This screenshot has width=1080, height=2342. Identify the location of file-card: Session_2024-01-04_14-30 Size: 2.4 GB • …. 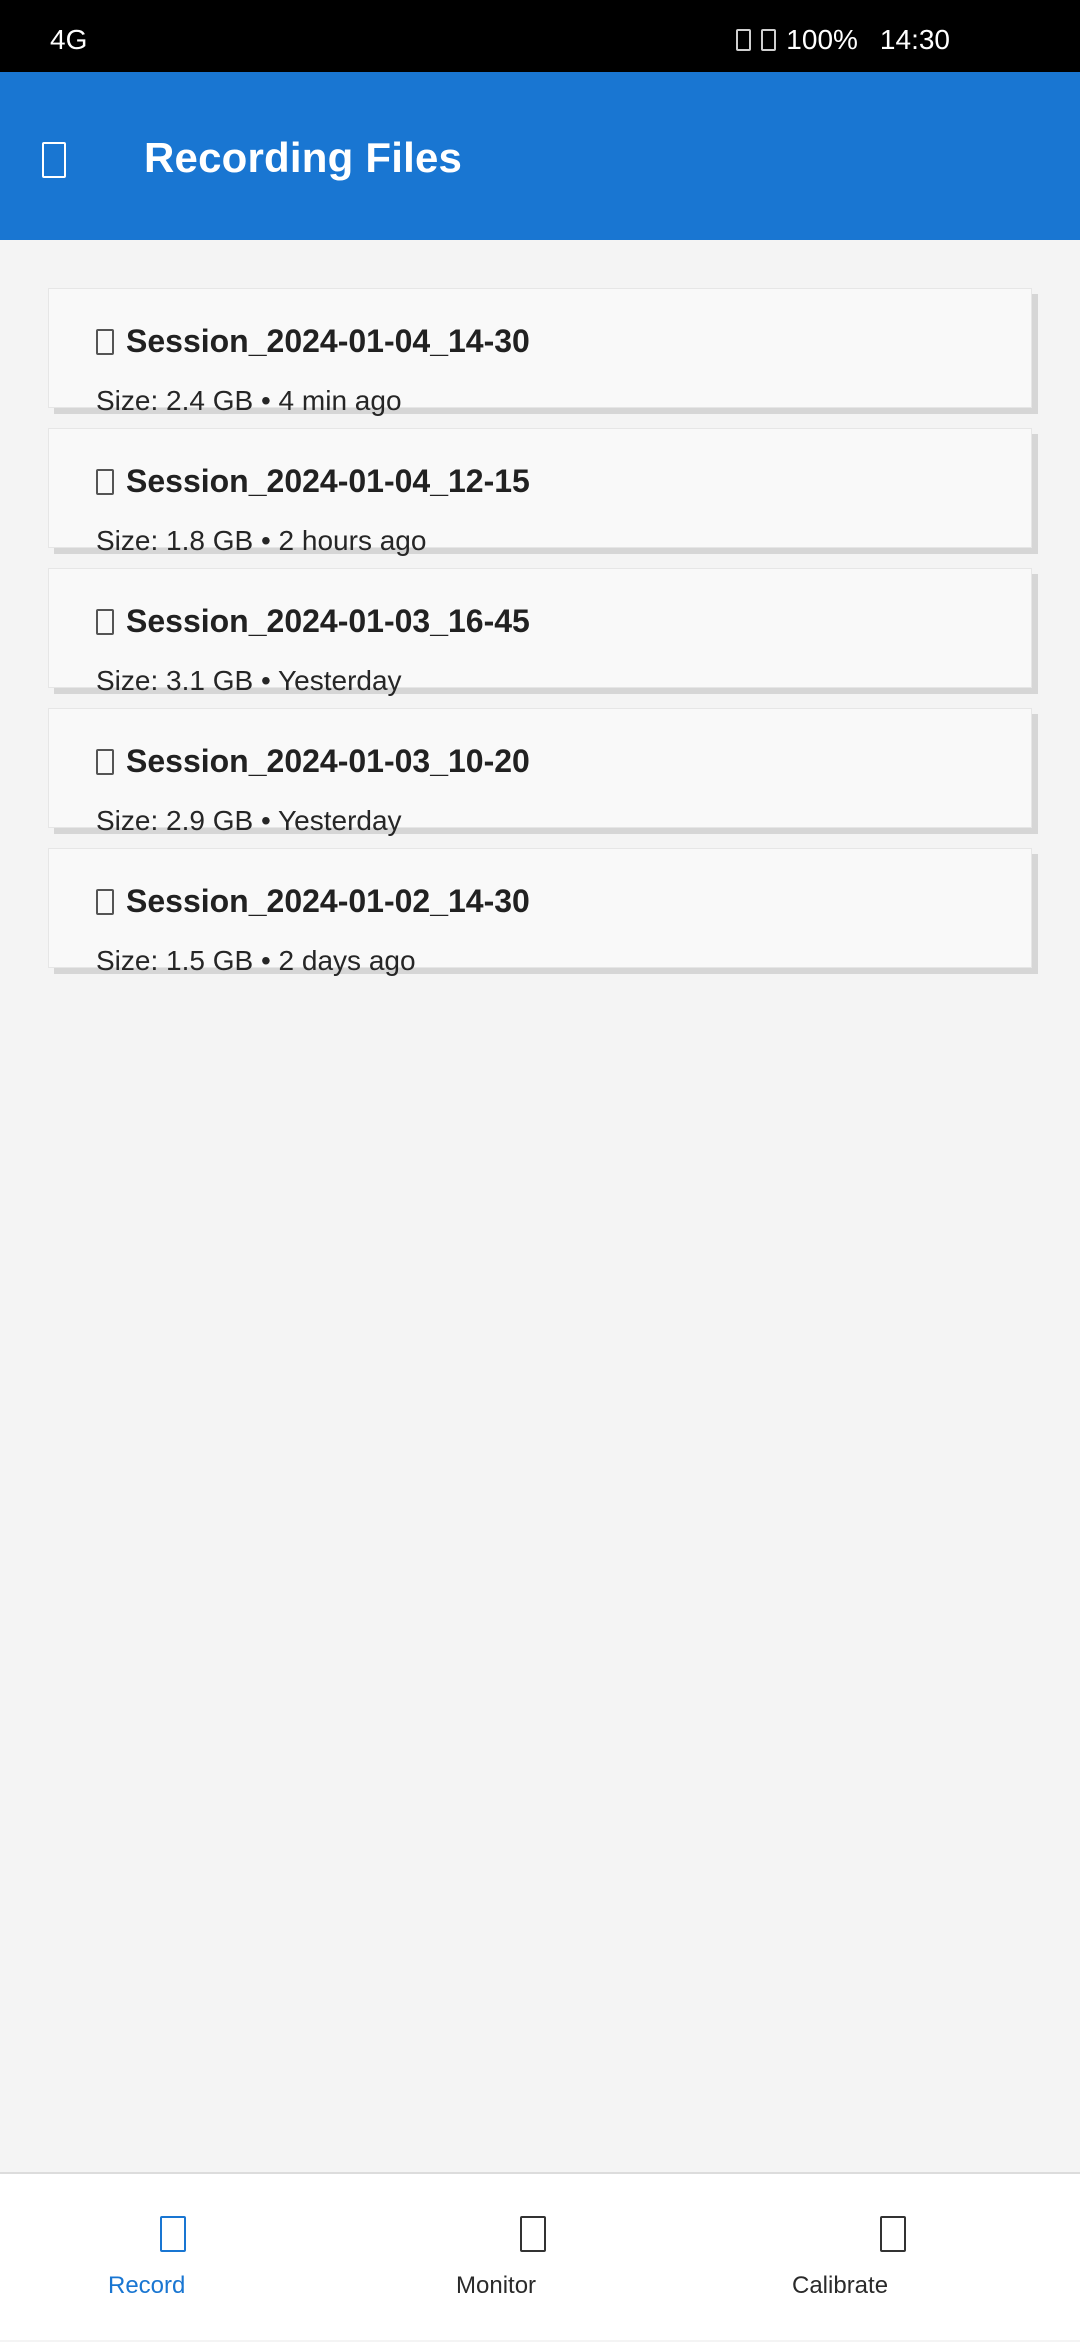
(540, 352).